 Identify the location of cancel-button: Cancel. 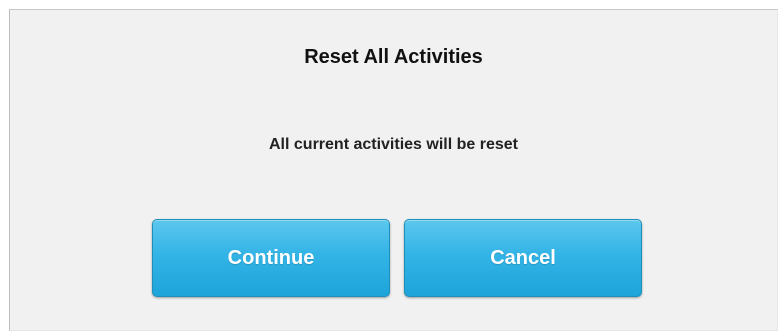
(523, 258).